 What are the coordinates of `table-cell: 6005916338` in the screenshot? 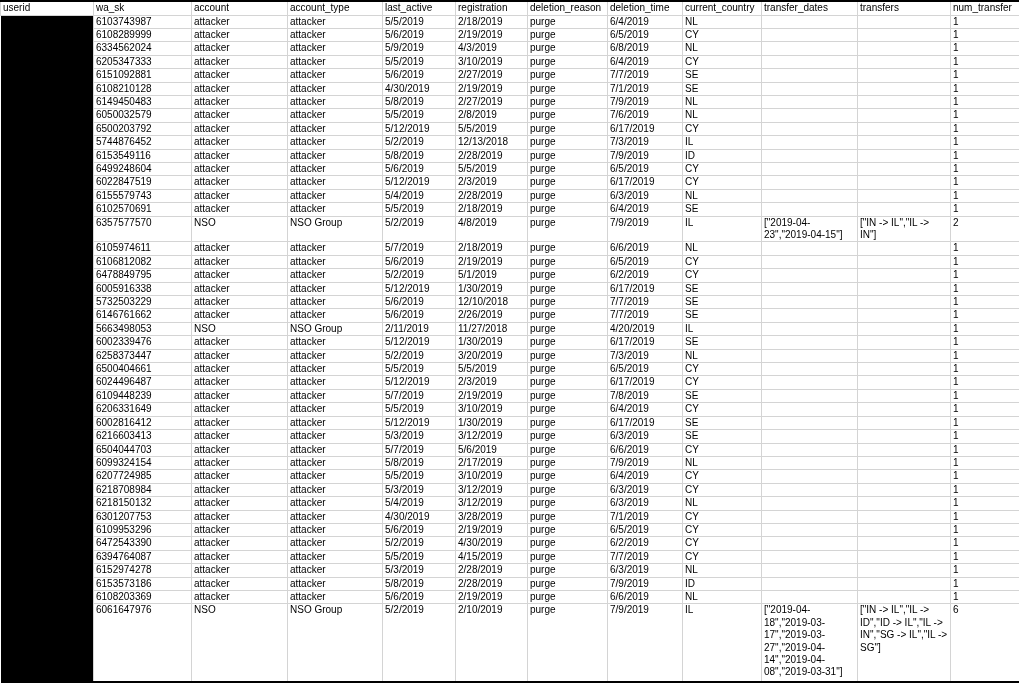 It's located at (124, 288).